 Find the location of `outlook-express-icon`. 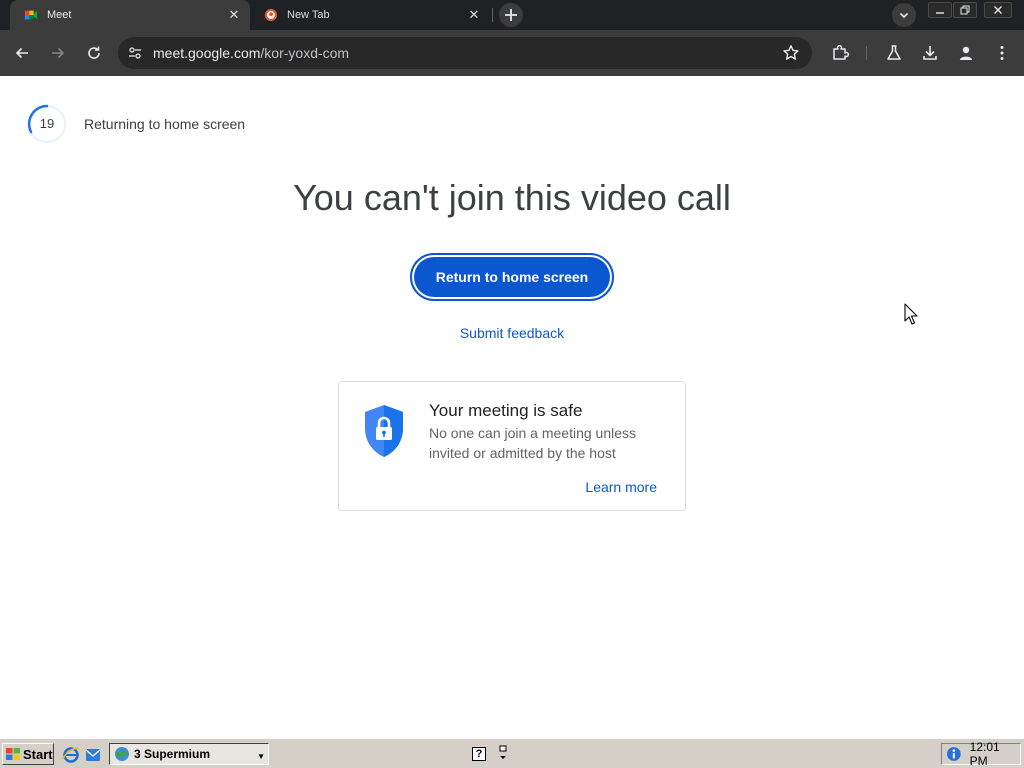

outlook-express-icon is located at coordinates (93, 755).